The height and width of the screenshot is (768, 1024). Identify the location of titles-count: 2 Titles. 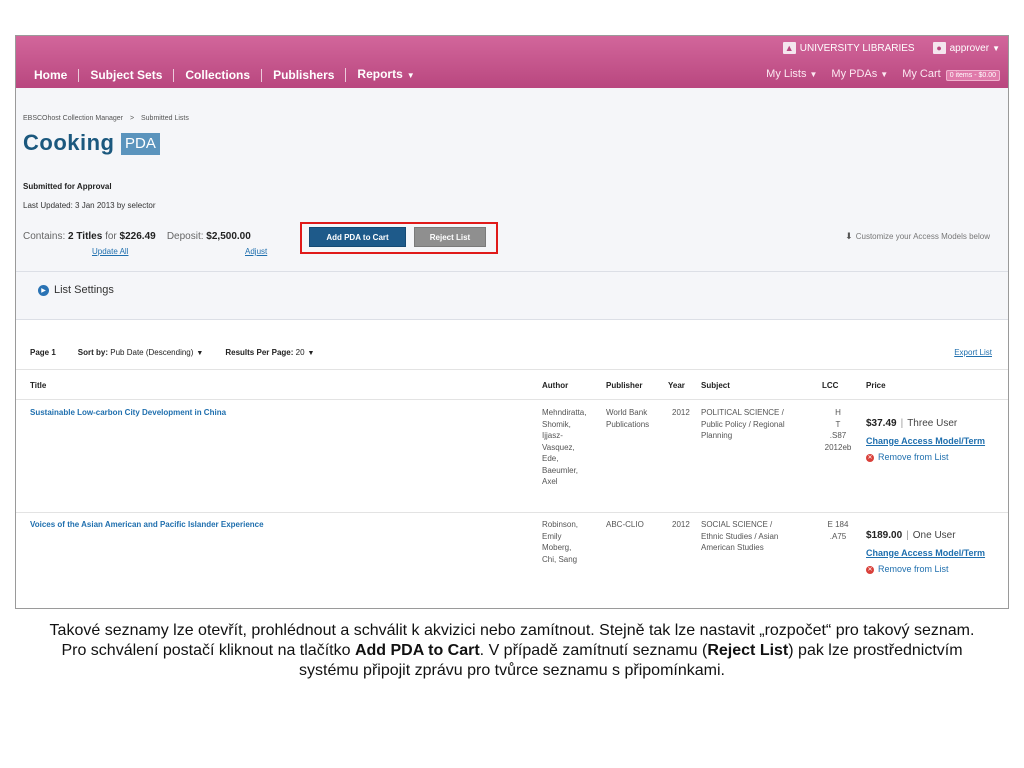
(85, 236).